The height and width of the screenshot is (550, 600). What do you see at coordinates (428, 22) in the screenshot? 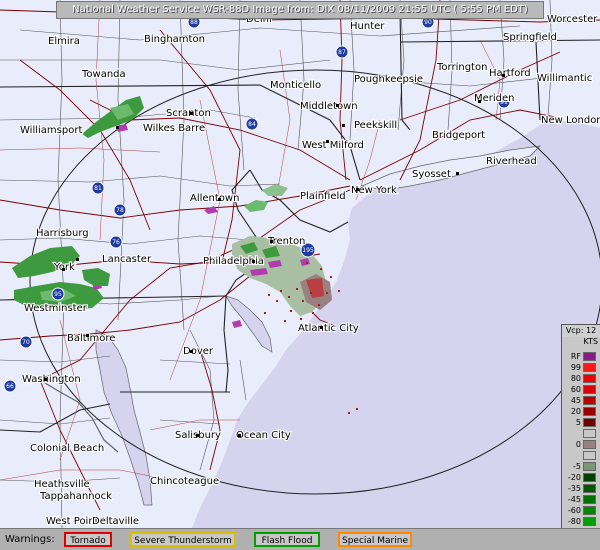
I see `svg-text: 90` at bounding box center [428, 22].